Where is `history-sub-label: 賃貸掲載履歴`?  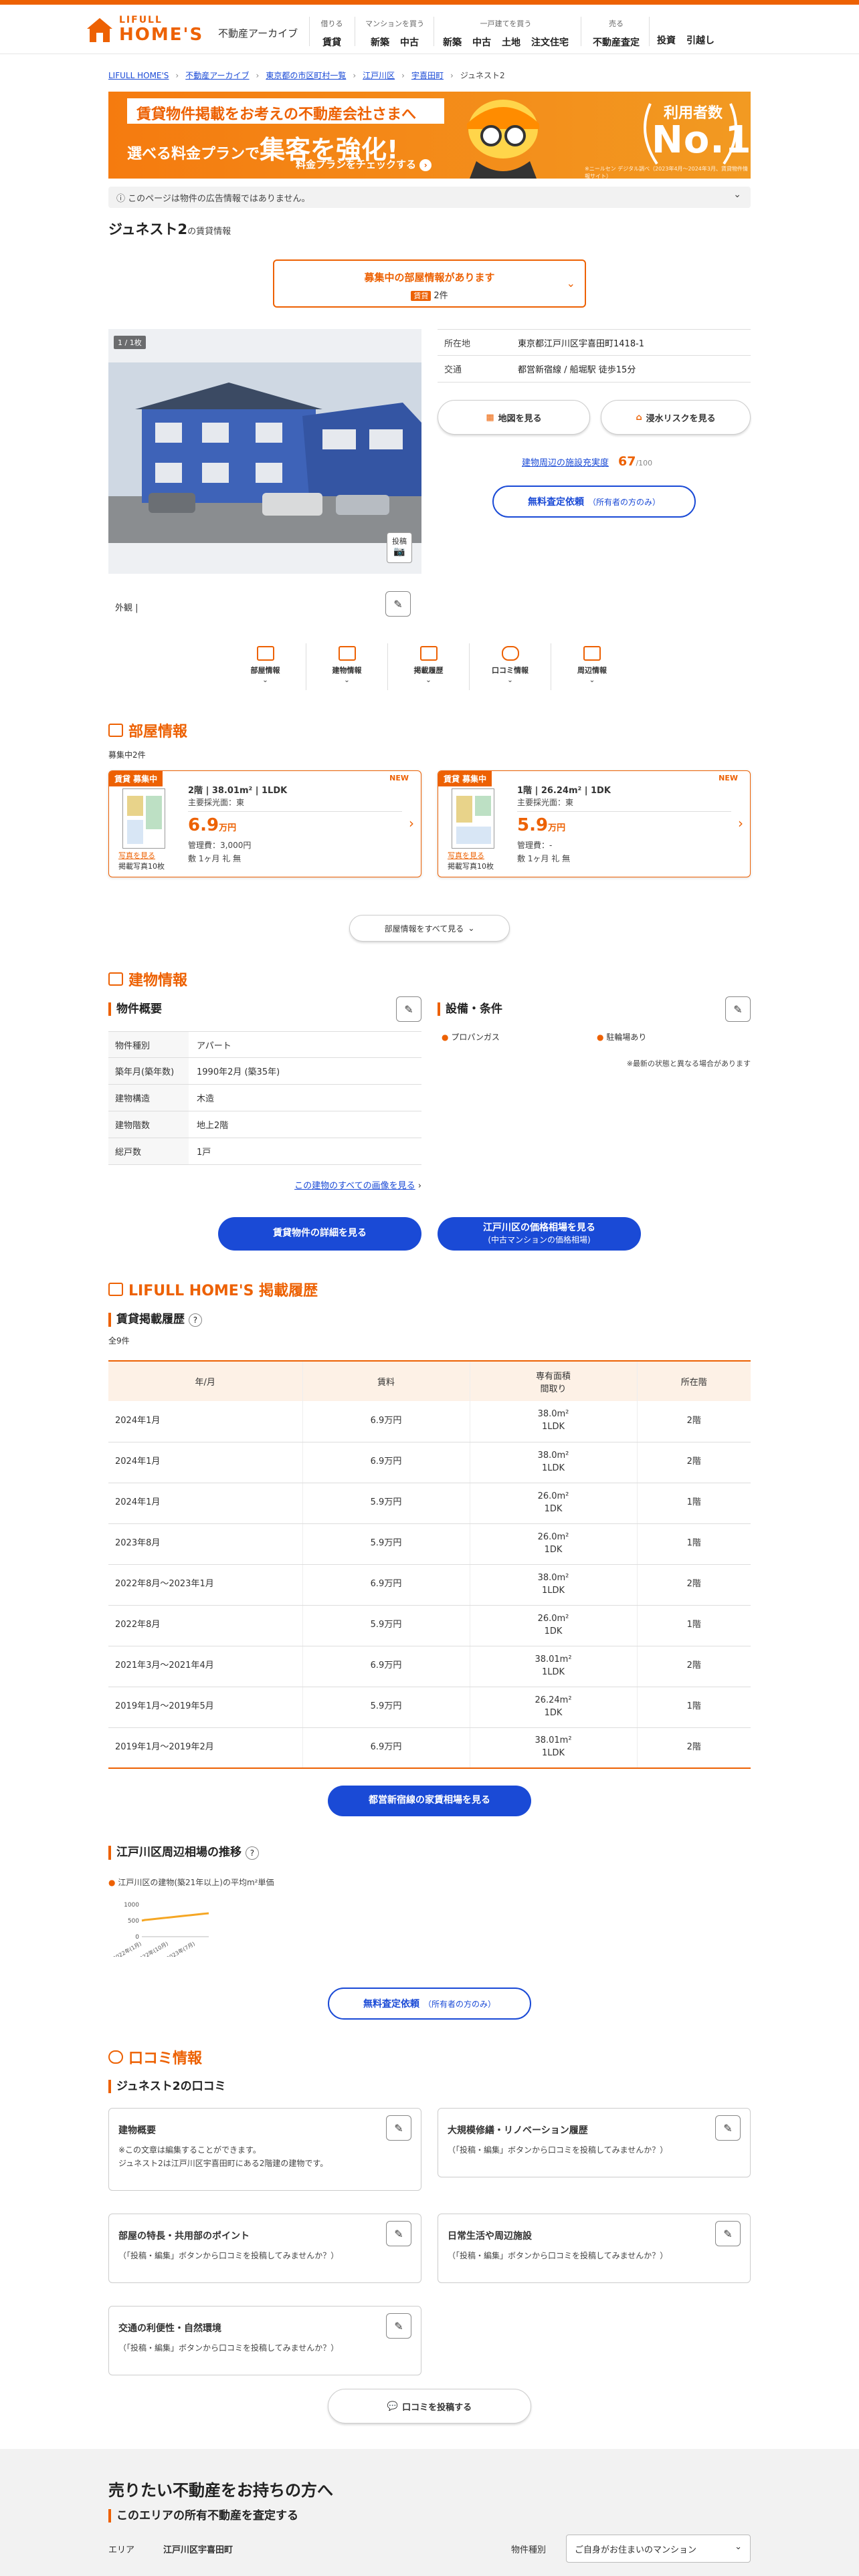 history-sub-label: 賃貸掲載履歴 is located at coordinates (151, 1319).